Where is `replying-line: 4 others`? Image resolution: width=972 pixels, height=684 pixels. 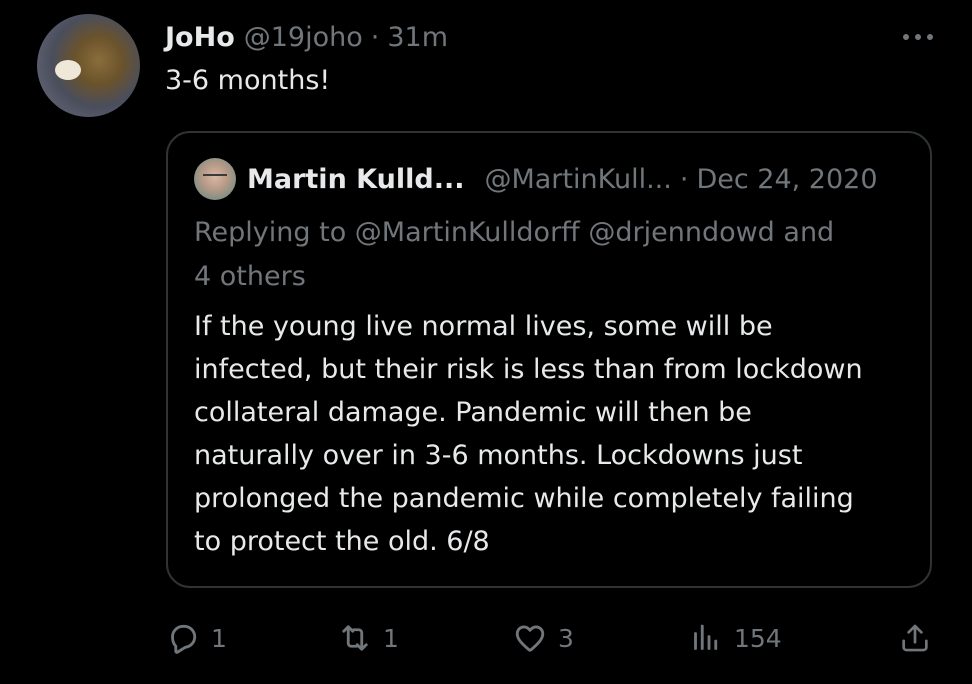 replying-line: 4 others is located at coordinates (250, 276).